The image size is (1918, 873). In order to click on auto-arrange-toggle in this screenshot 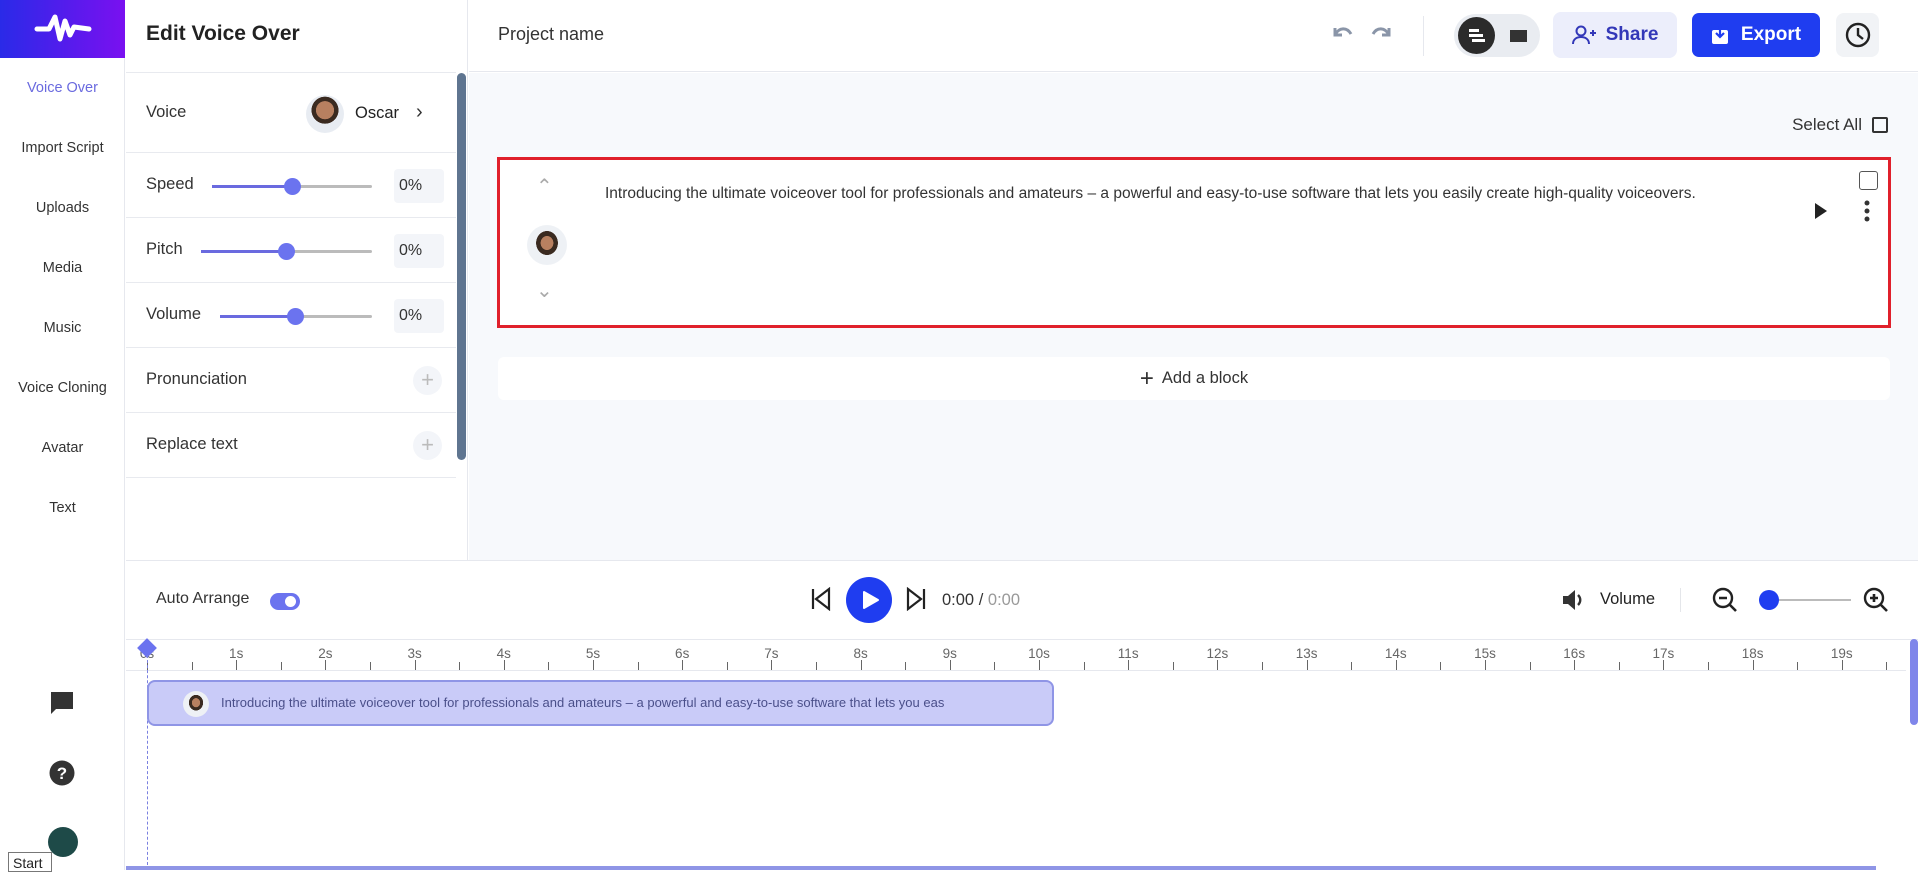, I will do `click(285, 601)`.